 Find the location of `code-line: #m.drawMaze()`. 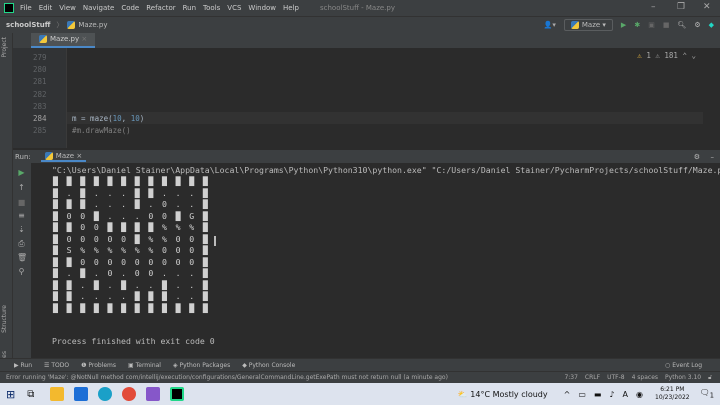

code-line: #m.drawMaze() is located at coordinates (101, 130).